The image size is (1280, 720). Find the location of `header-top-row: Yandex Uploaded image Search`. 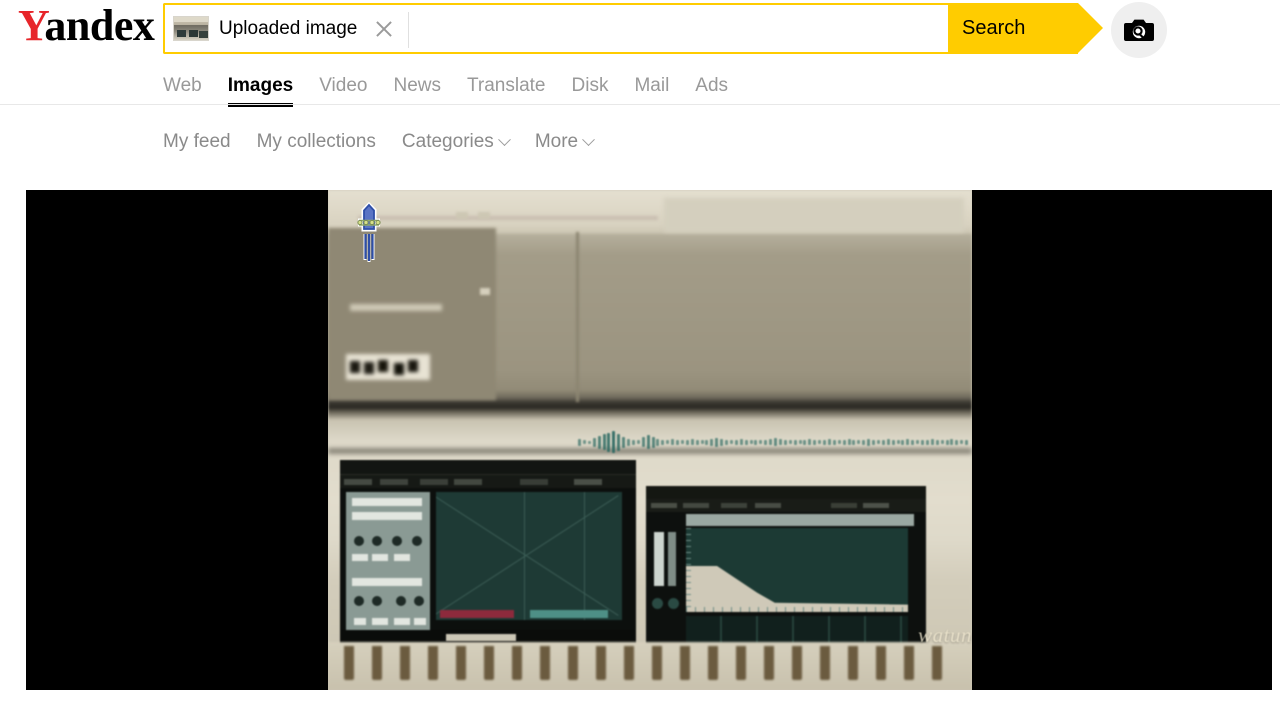

header-top-row: Yandex Uploaded image Search is located at coordinates (640, 29).